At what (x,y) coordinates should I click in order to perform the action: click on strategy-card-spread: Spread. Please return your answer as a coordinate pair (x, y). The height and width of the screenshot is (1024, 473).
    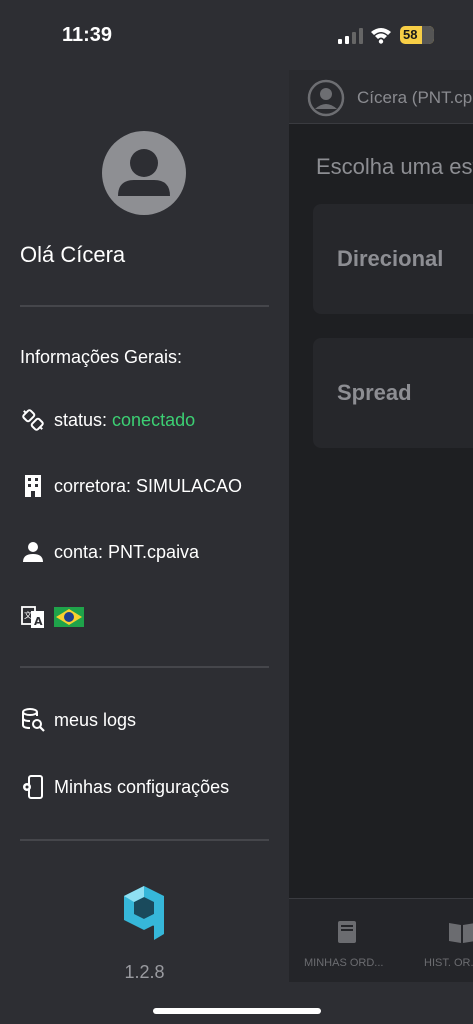
    Looking at the image, I should click on (393, 393).